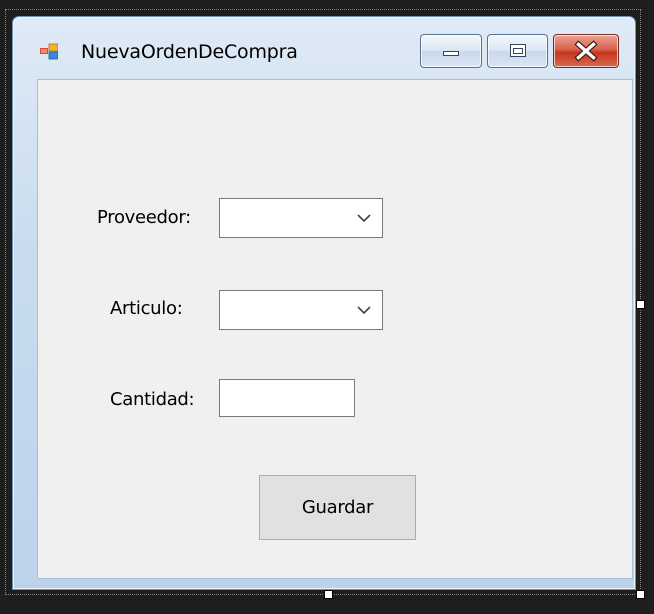  I want to click on title-bar: NuevaOrdenDeCompra, so click(324, 48).